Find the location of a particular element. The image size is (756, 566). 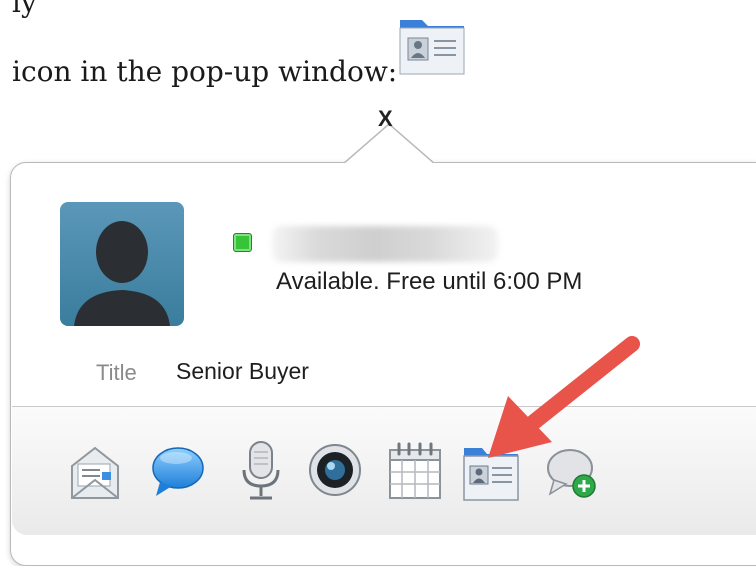

microphone-icon is located at coordinates (261, 471).